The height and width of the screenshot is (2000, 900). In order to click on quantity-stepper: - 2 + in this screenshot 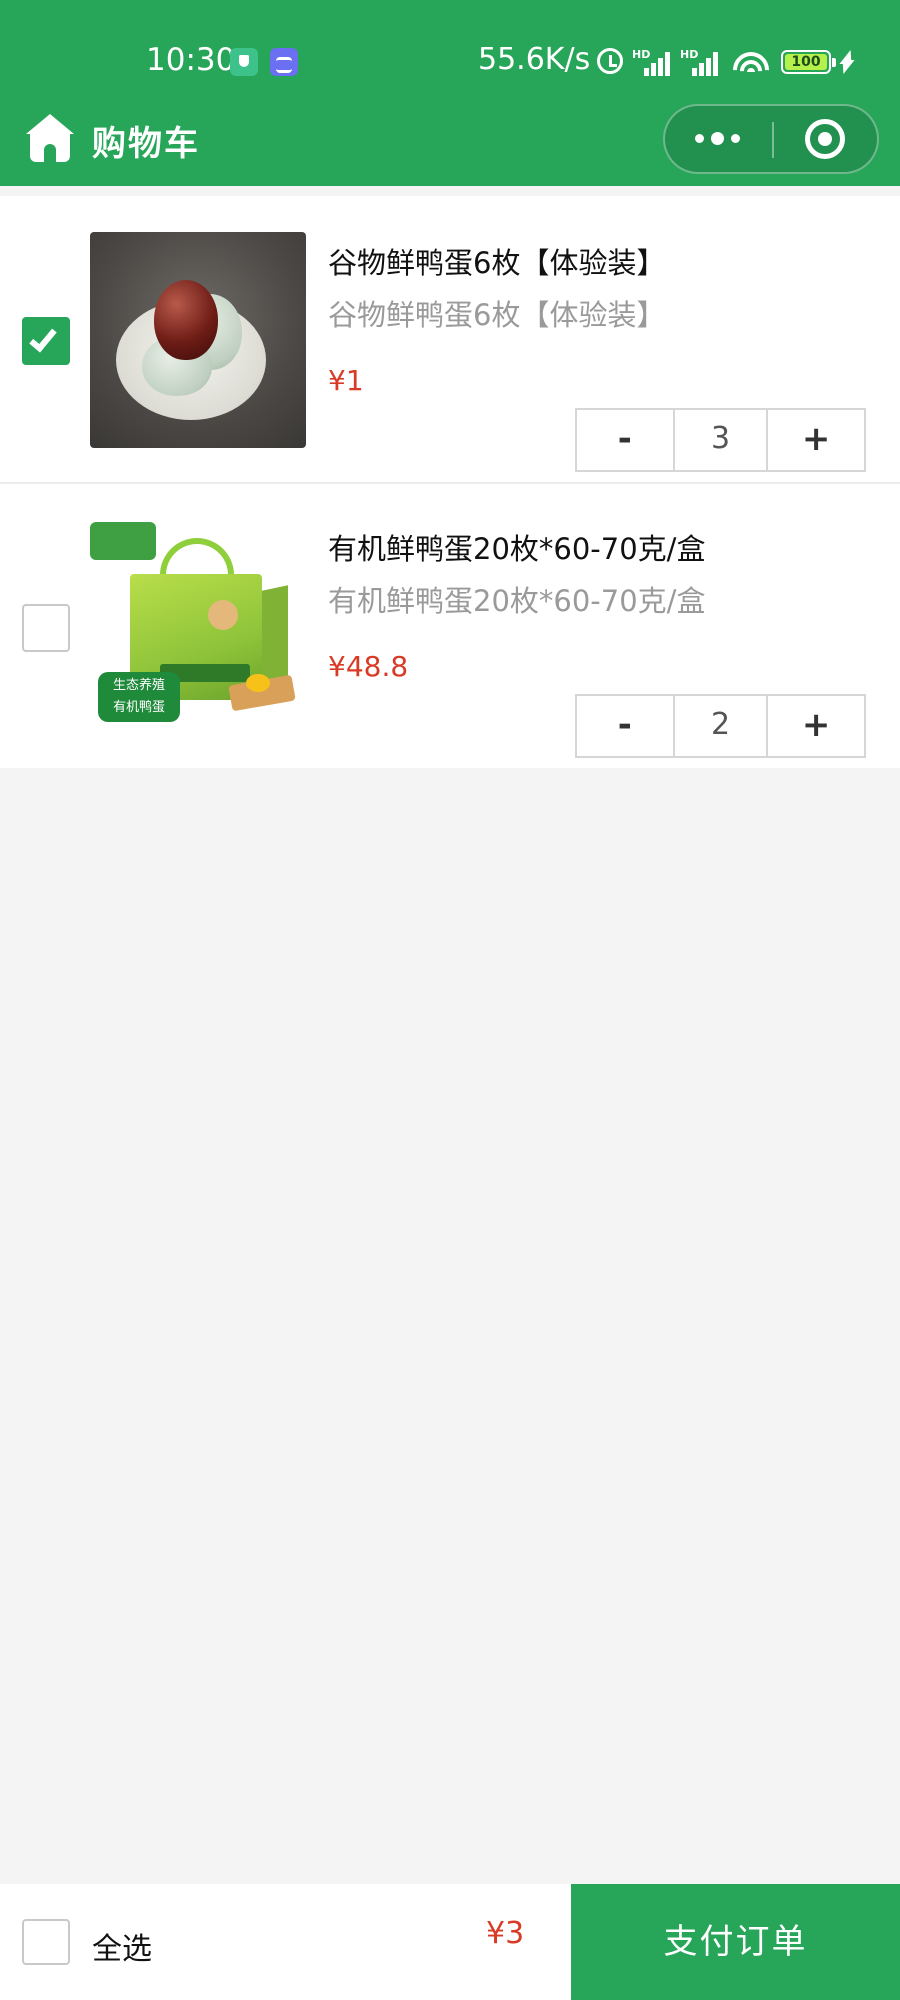, I will do `click(720, 726)`.